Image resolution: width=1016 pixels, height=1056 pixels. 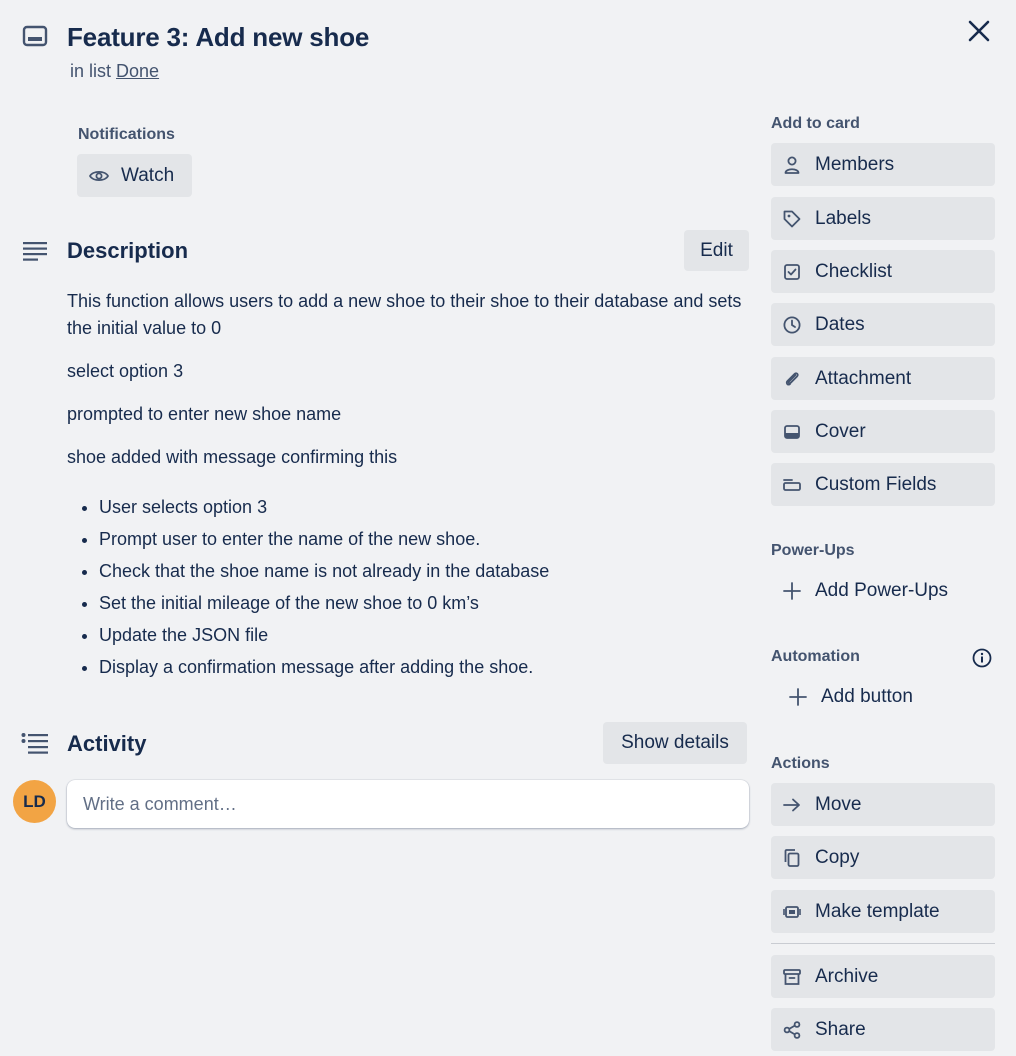 What do you see at coordinates (792, 485) in the screenshot?
I see `fields-icon` at bounding box center [792, 485].